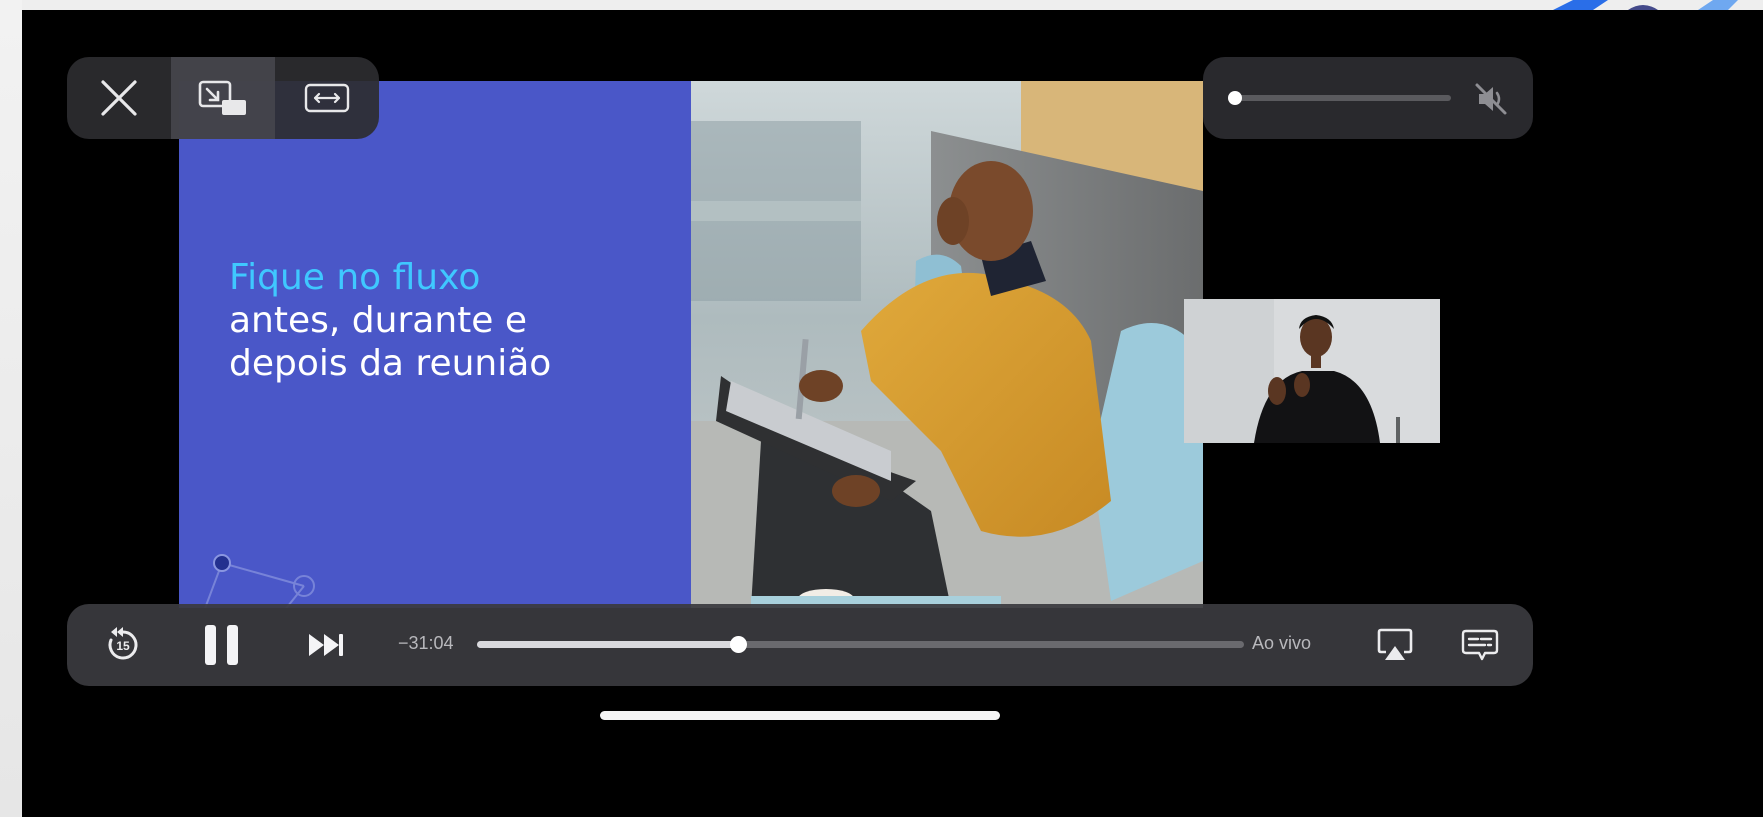  I want to click on aspect-fill-button, so click(327, 98).